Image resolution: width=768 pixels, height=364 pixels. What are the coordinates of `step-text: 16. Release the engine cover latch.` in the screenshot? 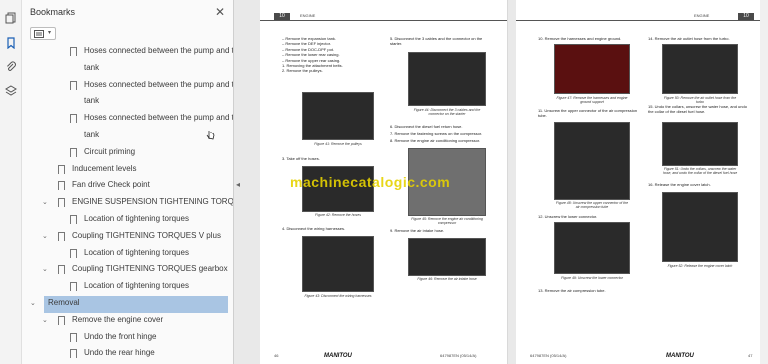 It's located at (679, 184).